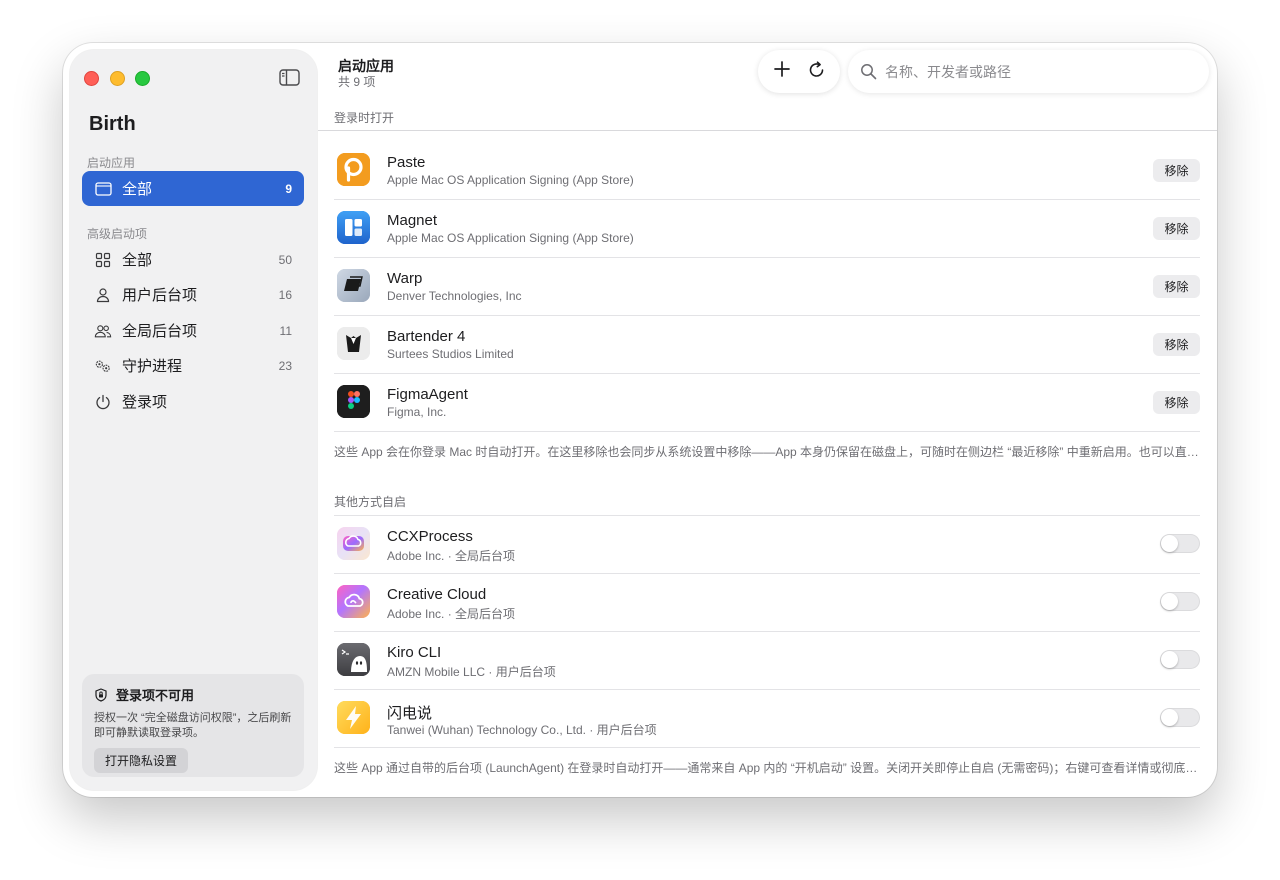 The width and height of the screenshot is (1280, 880). Describe the element at coordinates (101, 694) in the screenshot. I see `lock-shield-icon` at that location.